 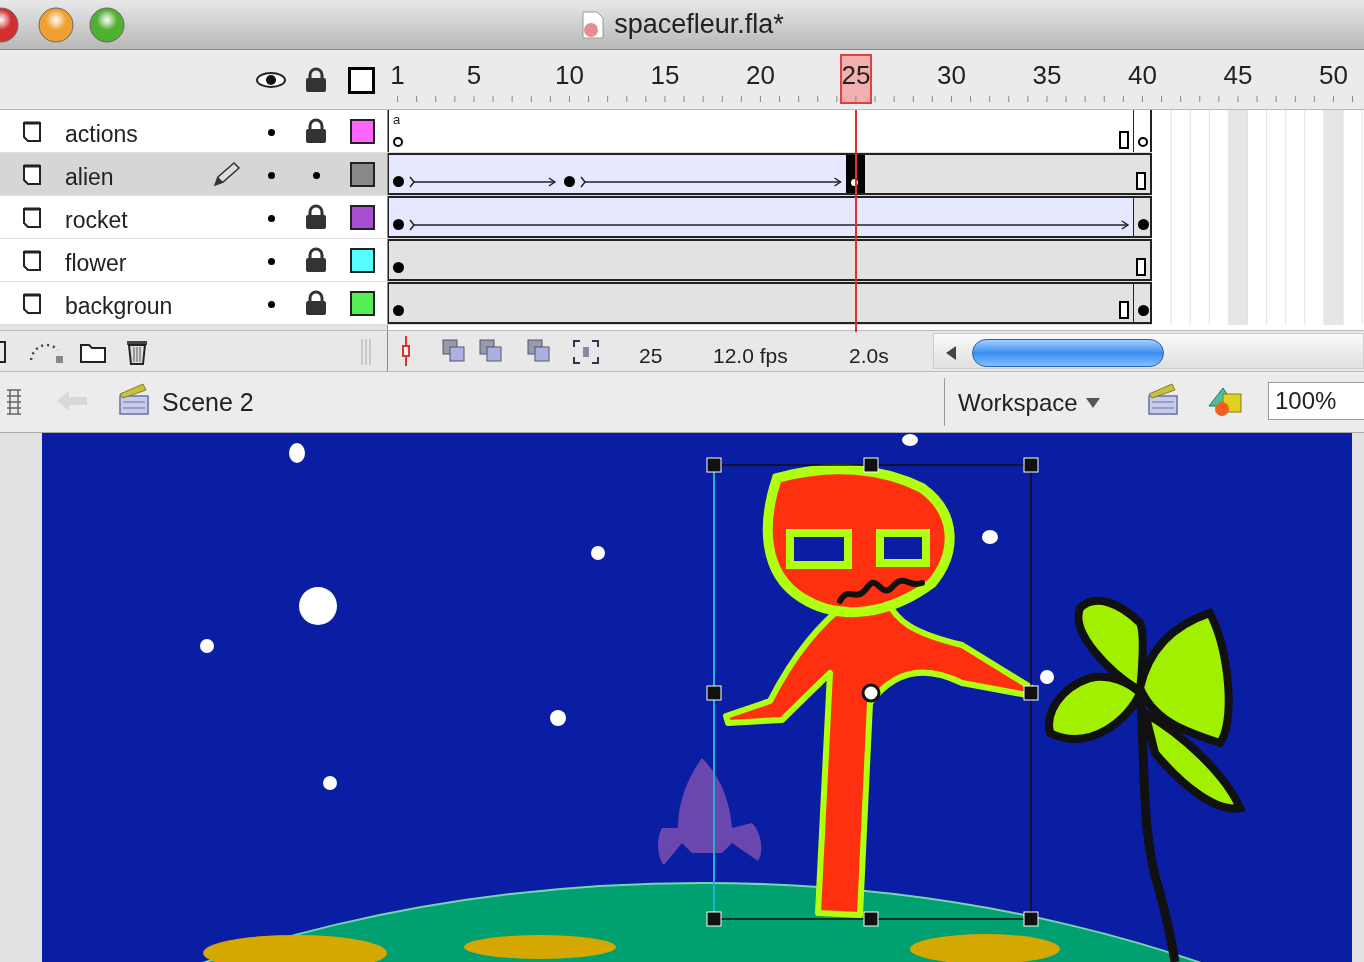 I want to click on frame-number: 5, so click(x=474, y=75).